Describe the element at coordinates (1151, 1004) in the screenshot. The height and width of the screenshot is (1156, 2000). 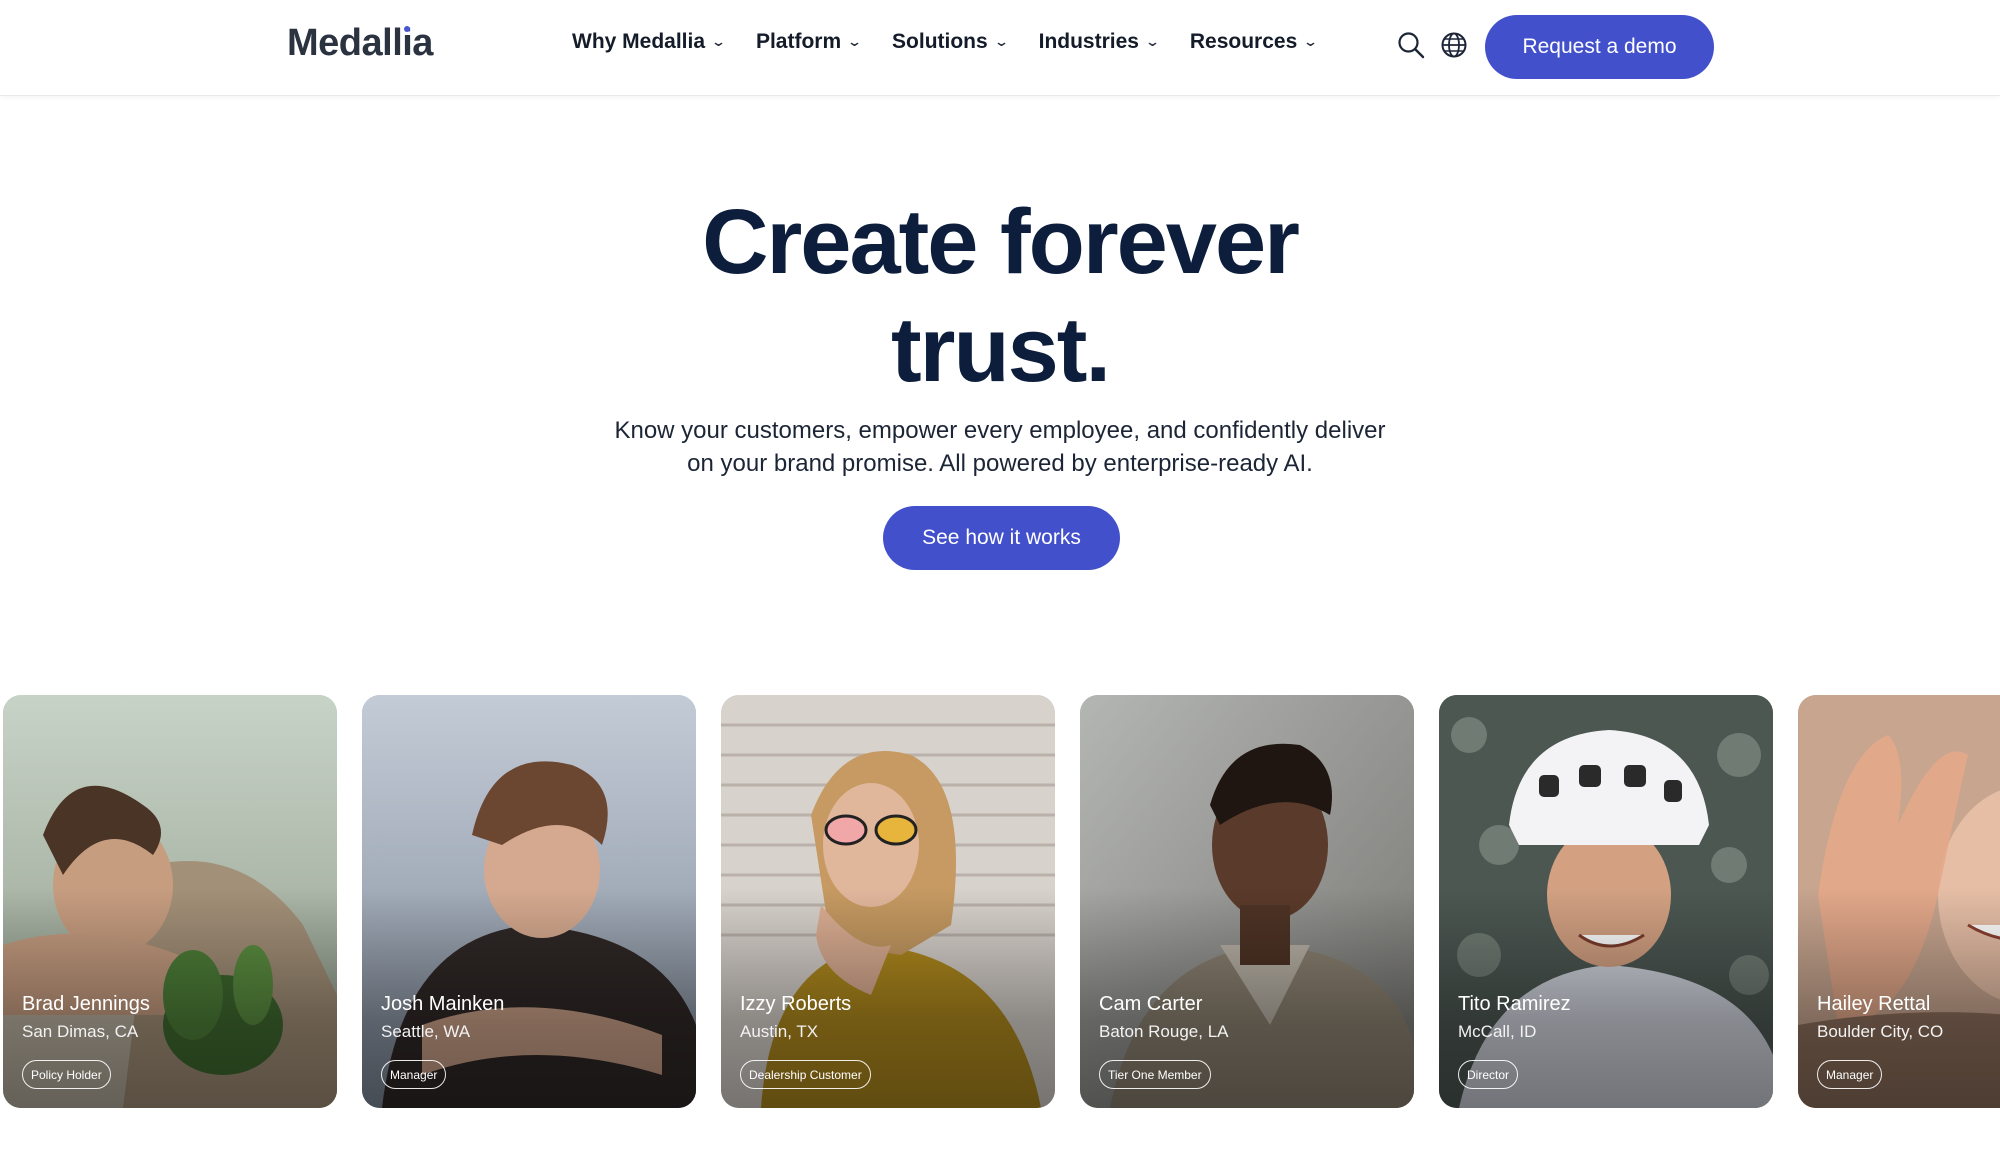
I see `person-name: Cam Carter` at that location.